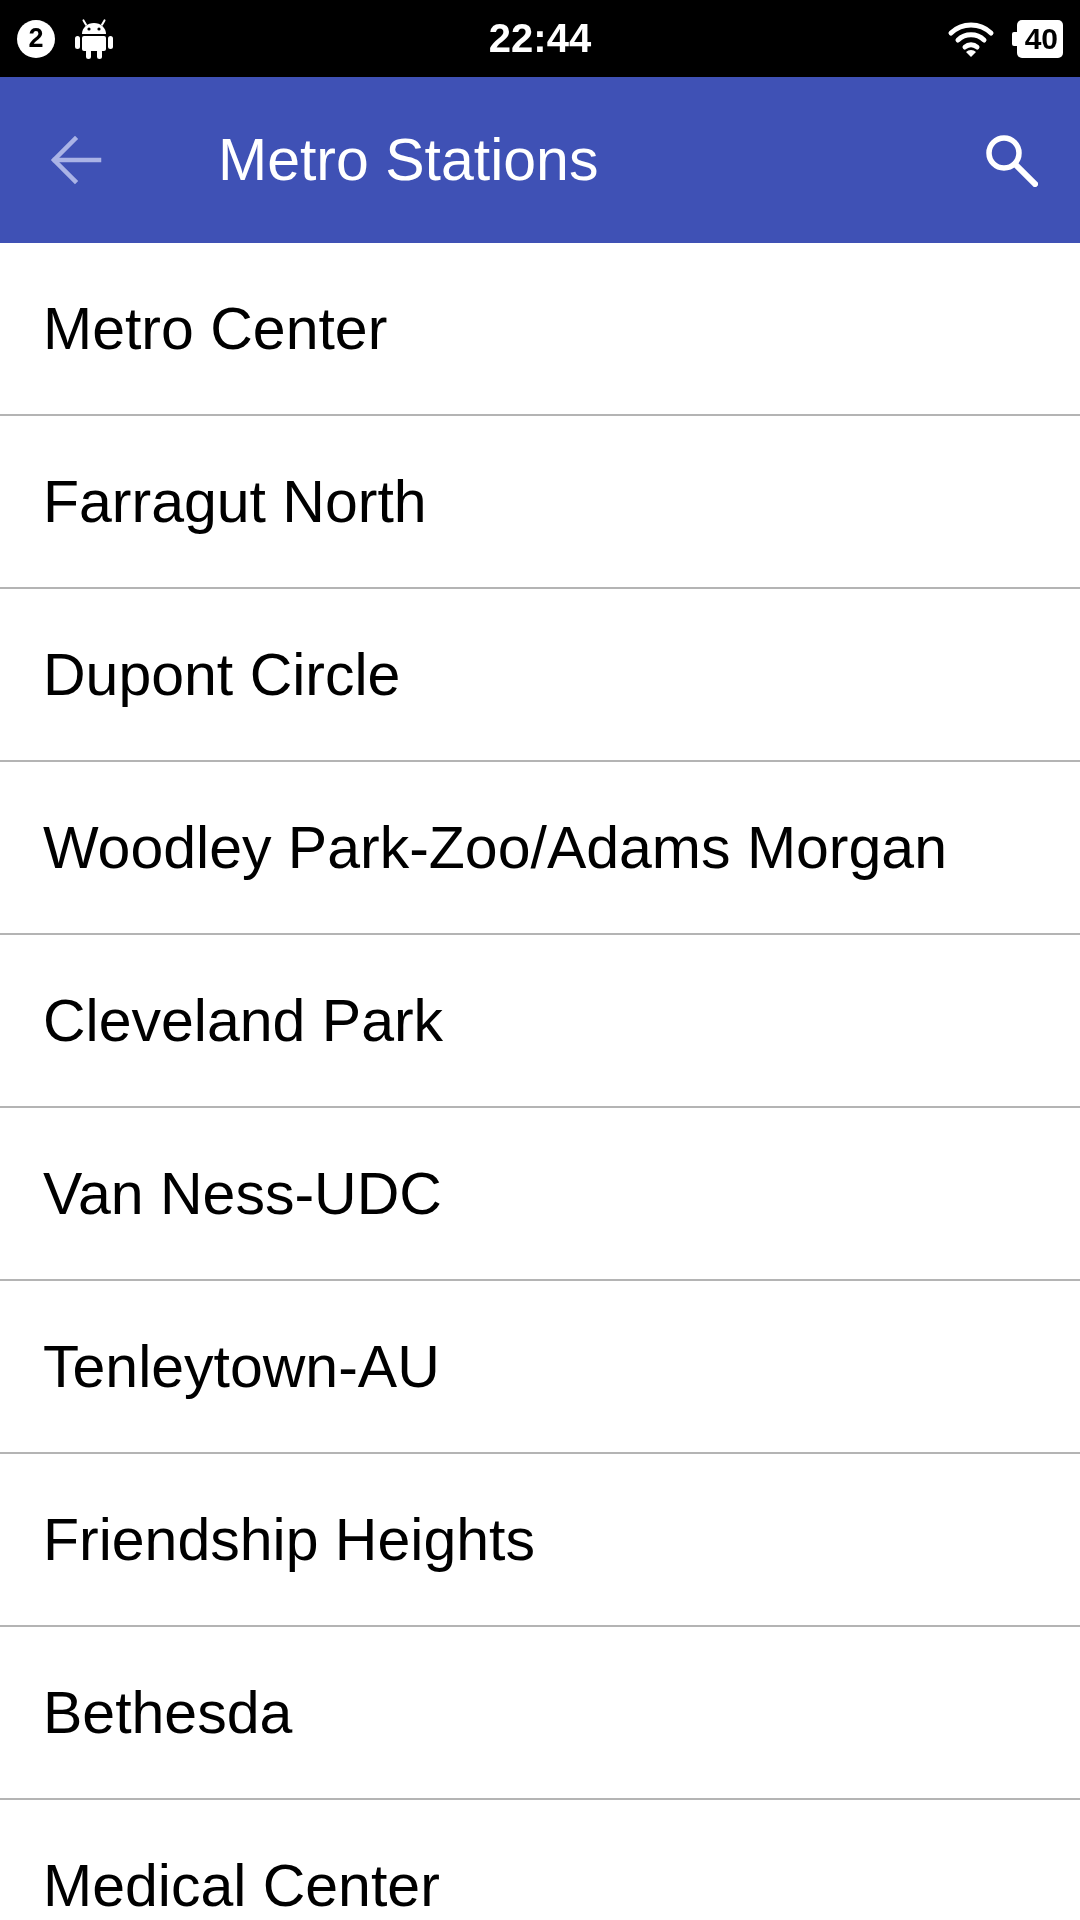 The height and width of the screenshot is (1920, 1080). What do you see at coordinates (540, 1540) in the screenshot?
I see `station-item: Friendship Heights` at bounding box center [540, 1540].